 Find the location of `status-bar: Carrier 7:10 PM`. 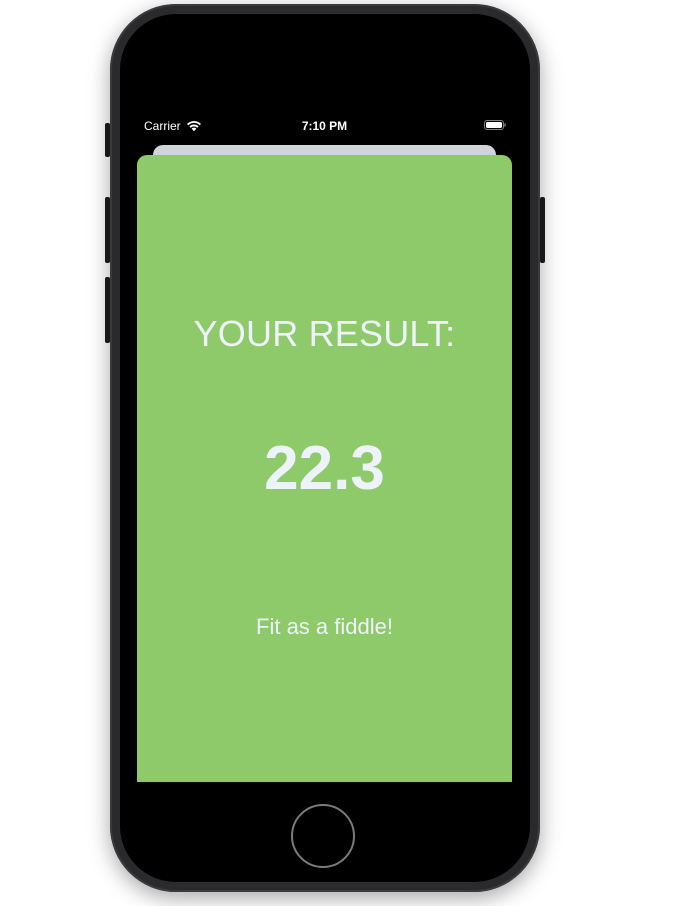

status-bar: Carrier 7:10 PM is located at coordinates (324, 125).